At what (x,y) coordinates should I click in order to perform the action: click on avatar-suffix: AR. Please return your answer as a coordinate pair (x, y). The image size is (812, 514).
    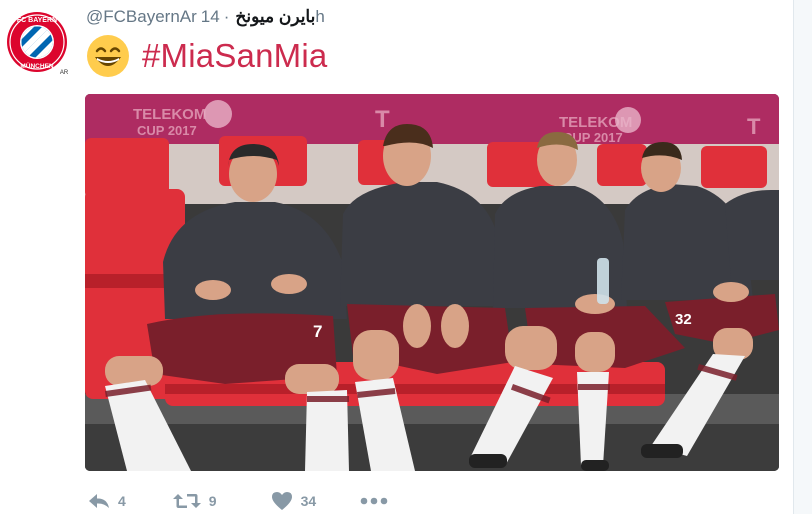
    Looking at the image, I should click on (64, 73).